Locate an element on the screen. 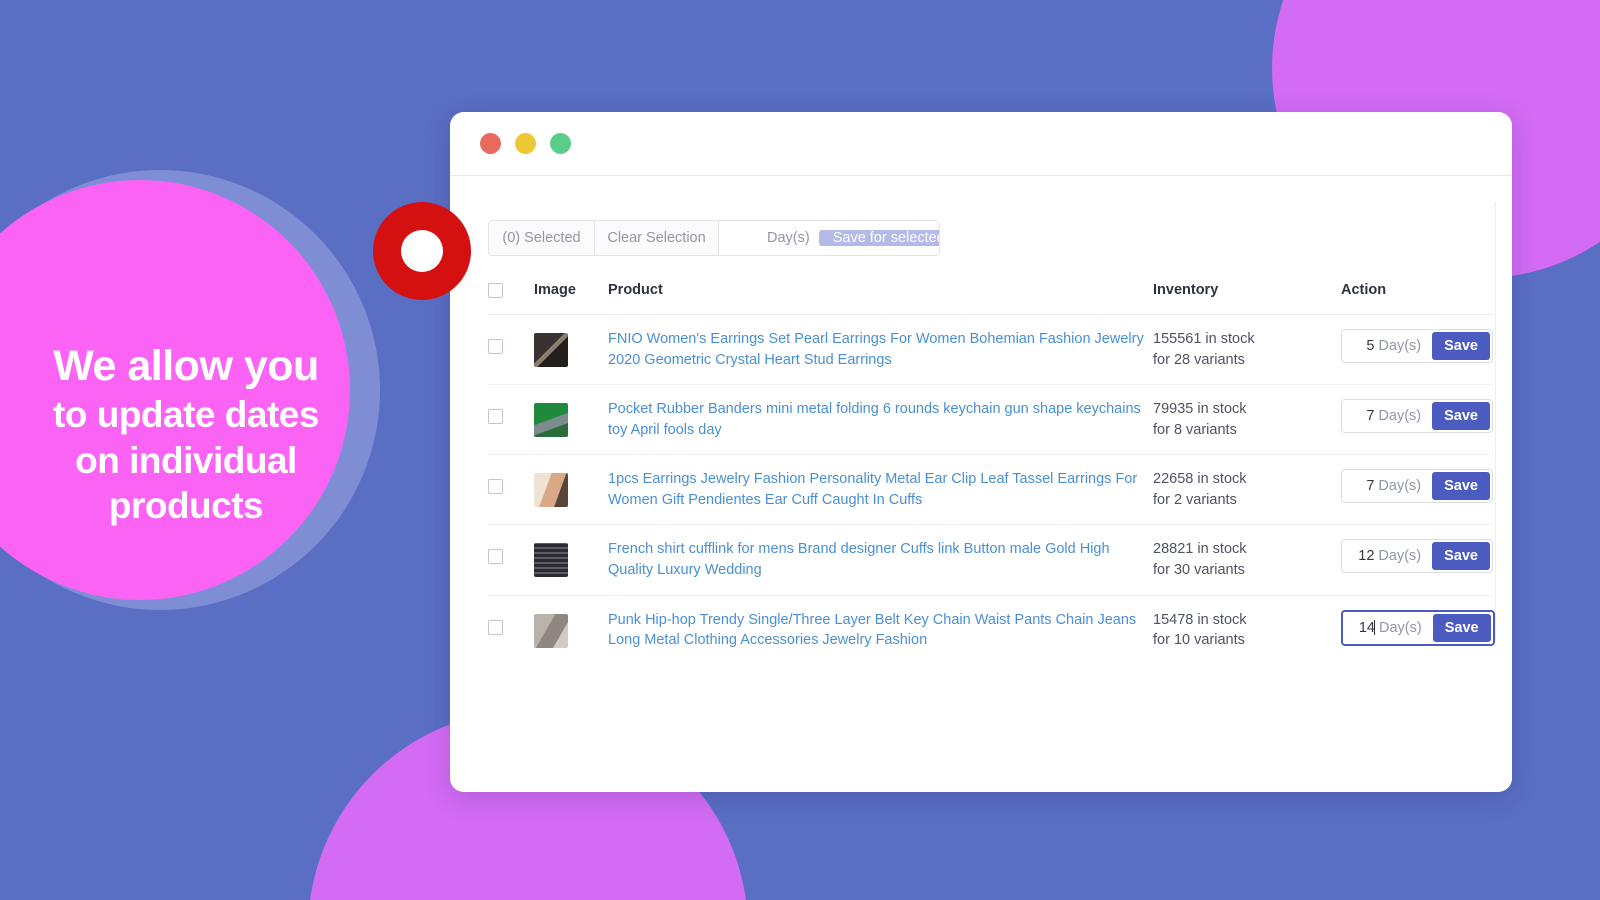 This screenshot has height=900, width=1600. inventory-cell: 28821 in stock for 30 variants is located at coordinates (1247, 560).